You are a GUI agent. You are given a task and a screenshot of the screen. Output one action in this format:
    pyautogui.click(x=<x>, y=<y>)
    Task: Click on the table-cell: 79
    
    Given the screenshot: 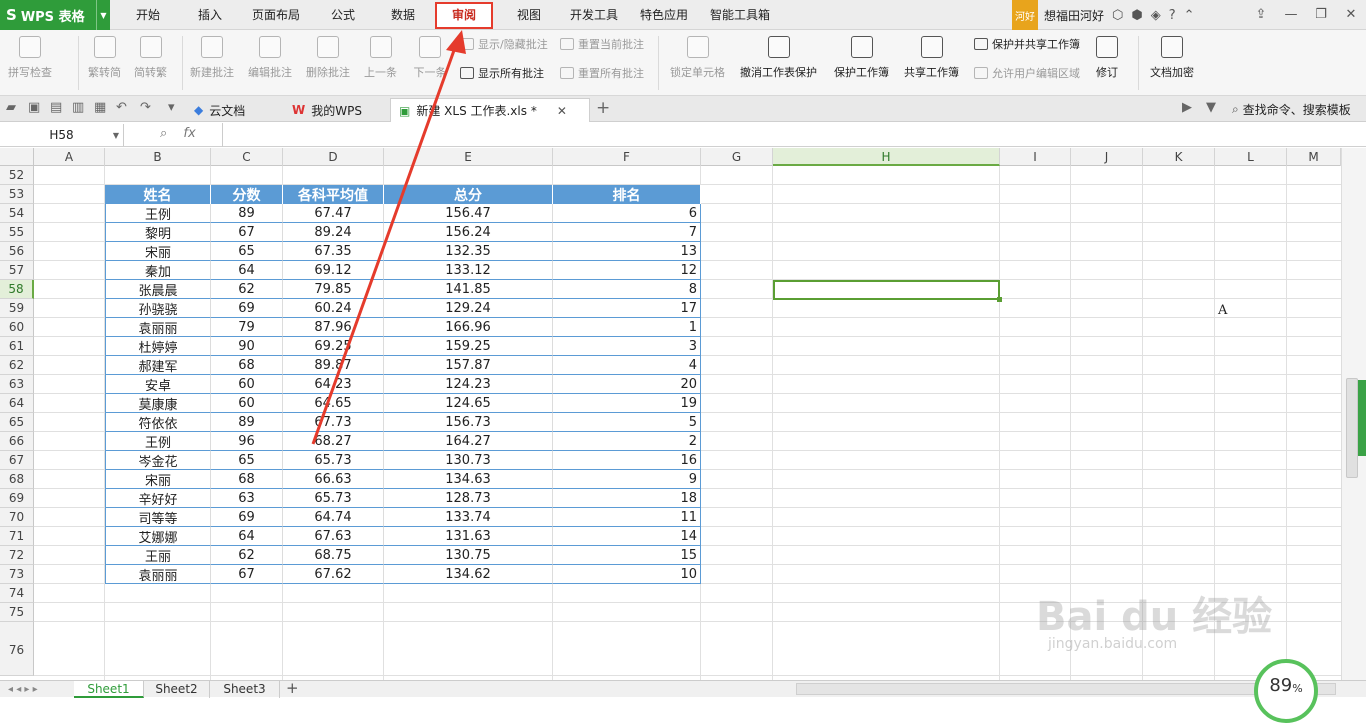 What is the action you would take?
    pyautogui.click(x=247, y=327)
    